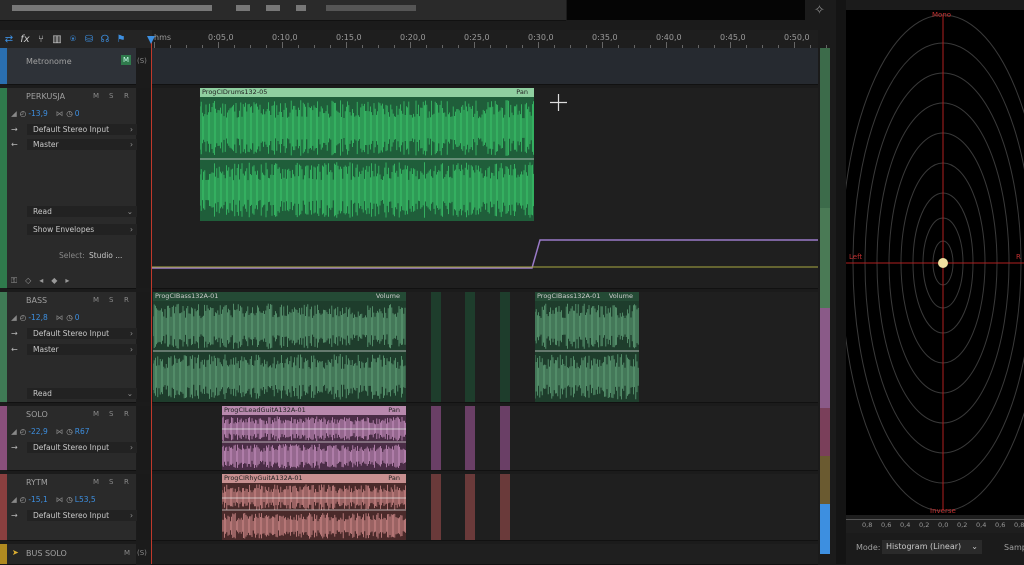 Image resolution: width=1024 pixels, height=565 pixels. What do you see at coordinates (314, 410) in the screenshot?
I see `clip-title-bar: ProgCILeadGuitA132A-01 Pan` at bounding box center [314, 410].